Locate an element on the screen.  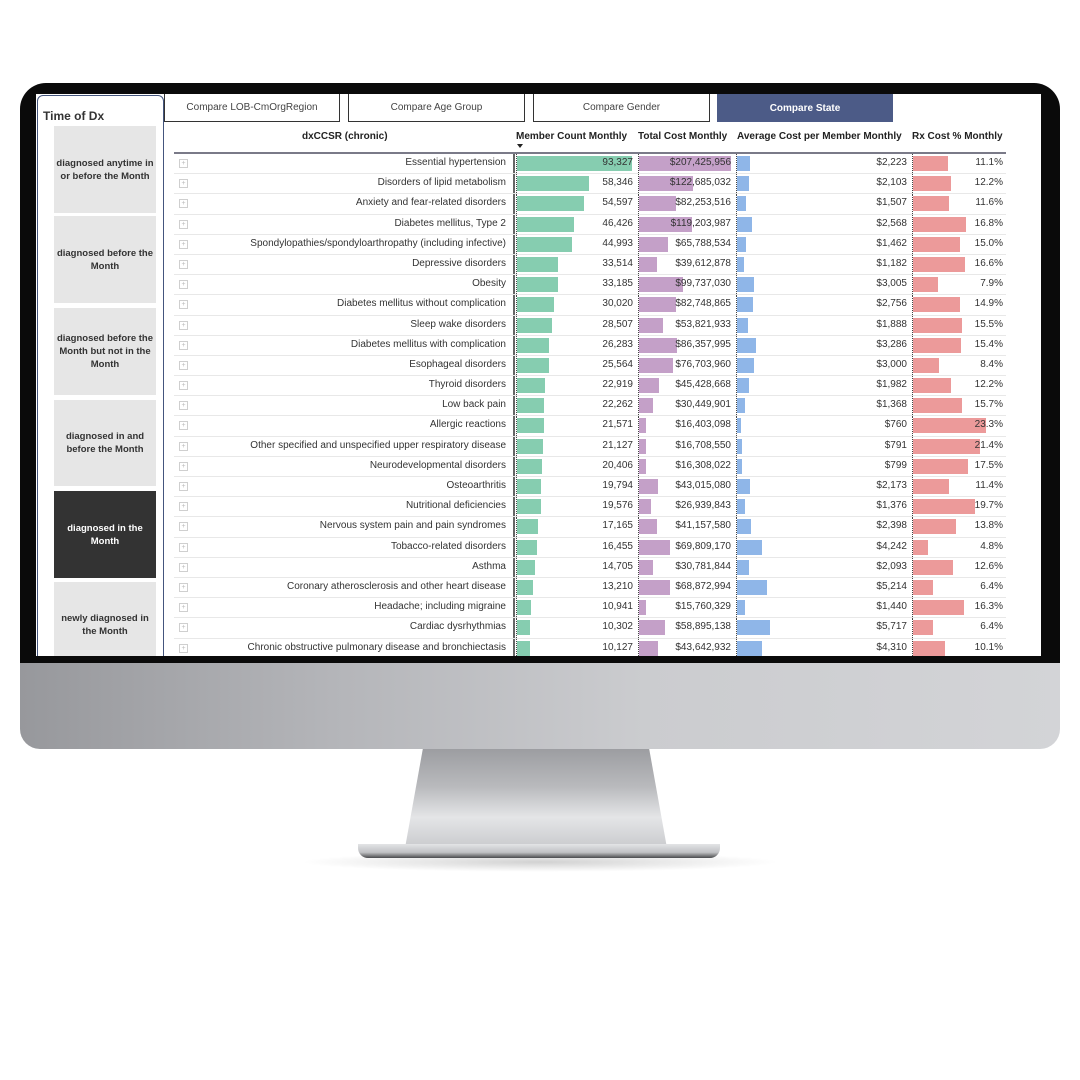
avg-cost-value: $1,440 is located at coordinates (891, 607).